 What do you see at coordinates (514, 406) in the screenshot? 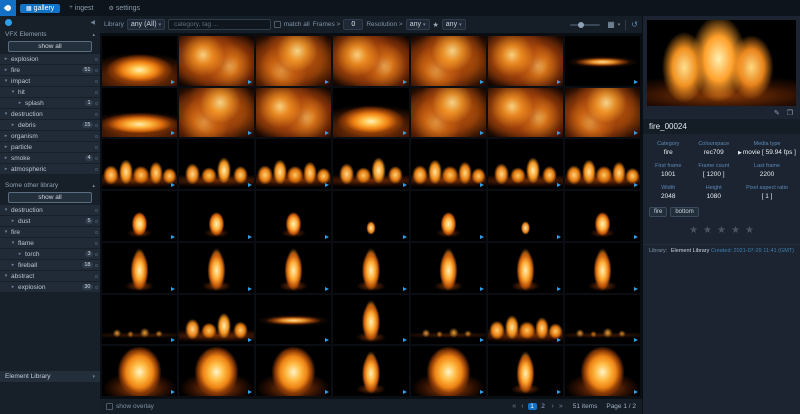
I see `first-page-icon: «` at bounding box center [514, 406].